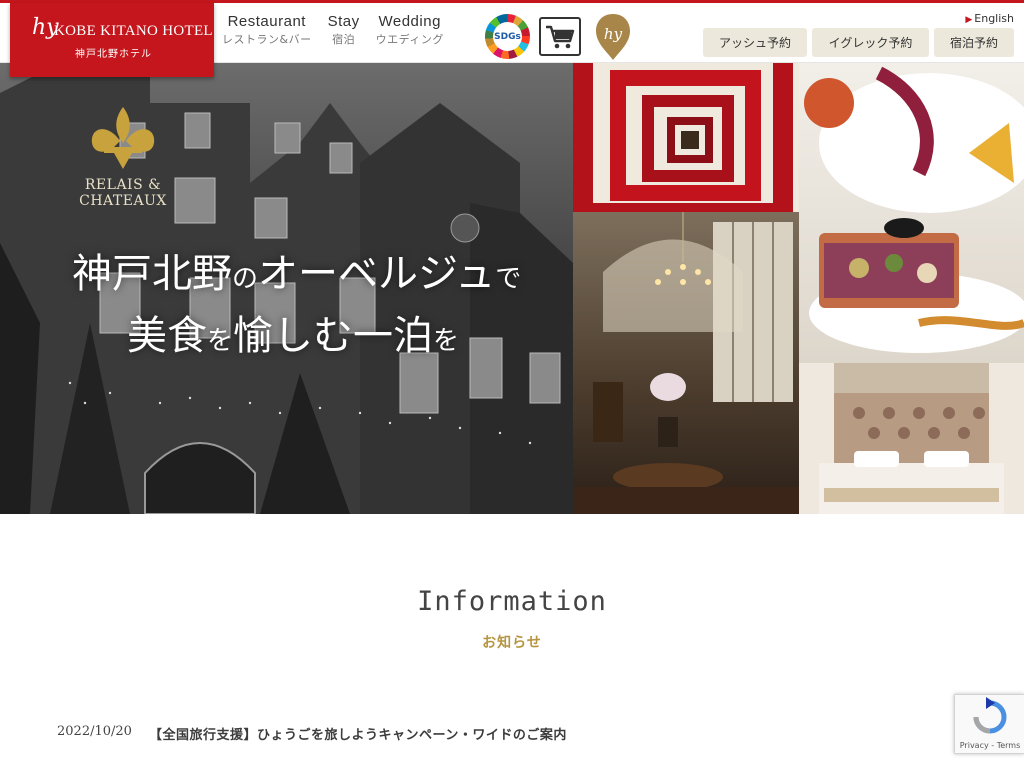  I want to click on recaptcha-icon, so click(990, 715).